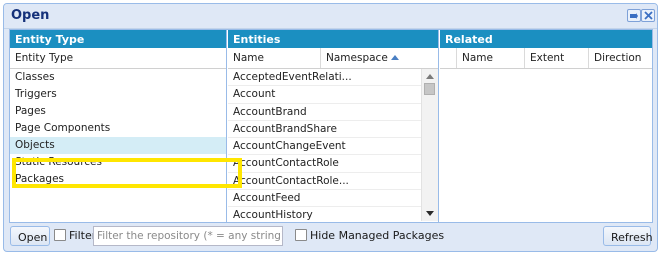 This screenshot has width=662, height=255. What do you see at coordinates (118, 111) in the screenshot?
I see `list-item-pages: Pages` at bounding box center [118, 111].